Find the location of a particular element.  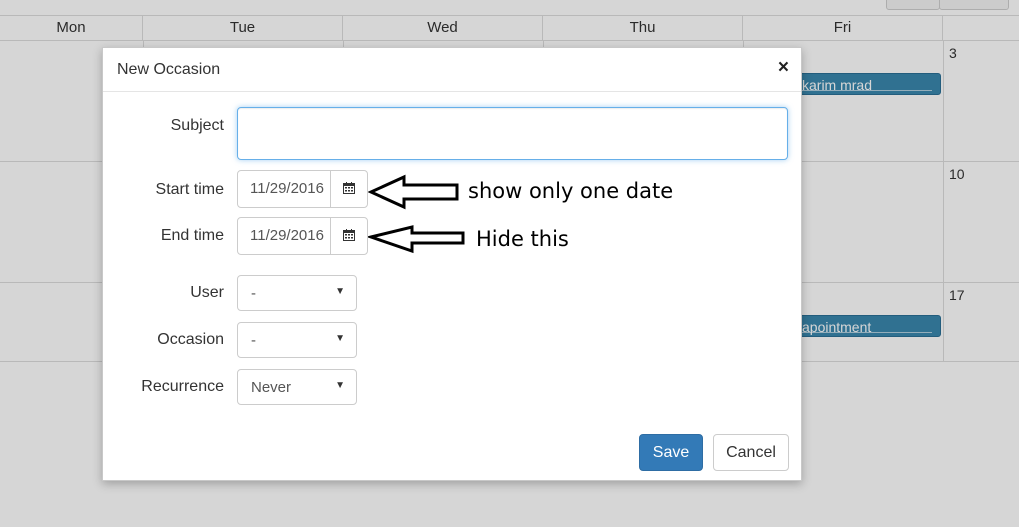

recurrence-label: Recurrence is located at coordinates (182, 386).